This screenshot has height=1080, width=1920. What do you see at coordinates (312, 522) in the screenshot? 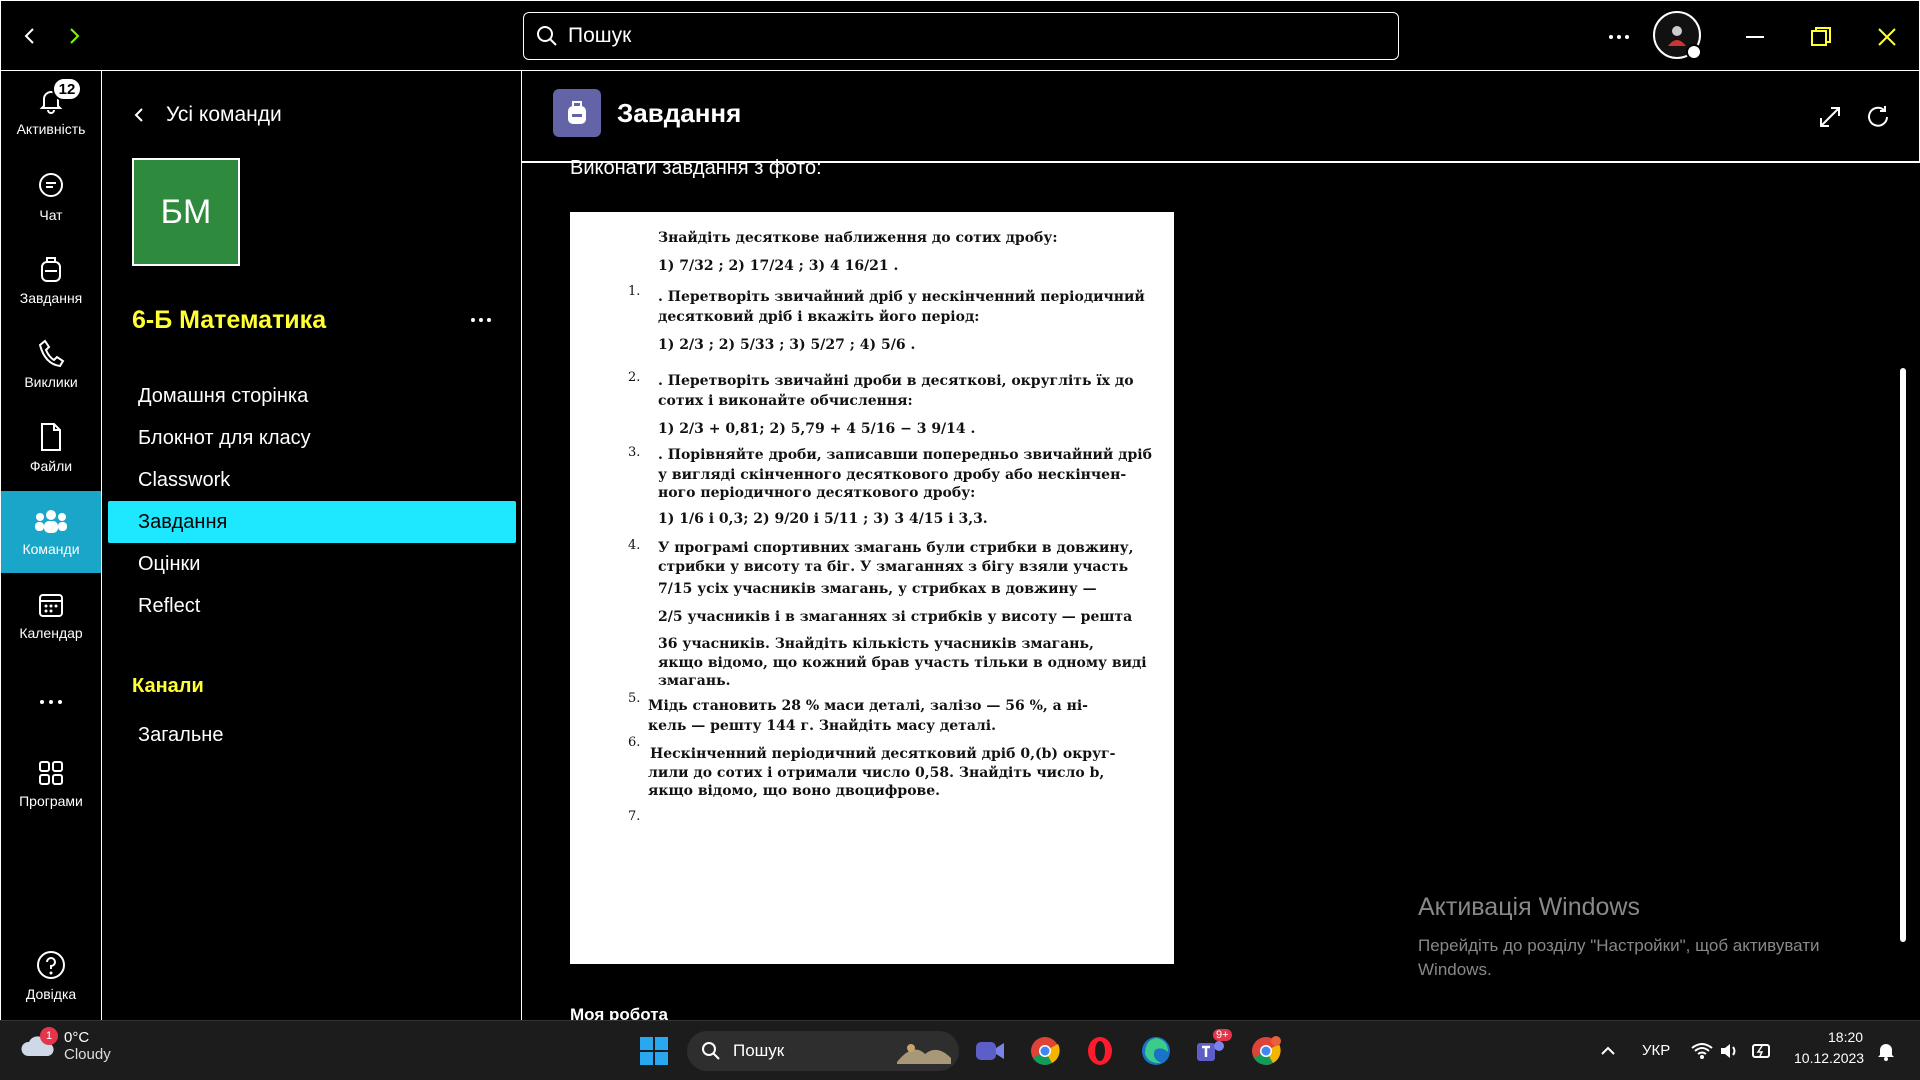
I see `menu-item-assignments: Завдання` at bounding box center [312, 522].